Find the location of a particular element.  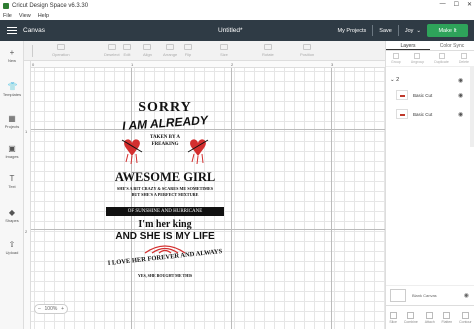

group-button: Group is located at coordinates (396, 58).